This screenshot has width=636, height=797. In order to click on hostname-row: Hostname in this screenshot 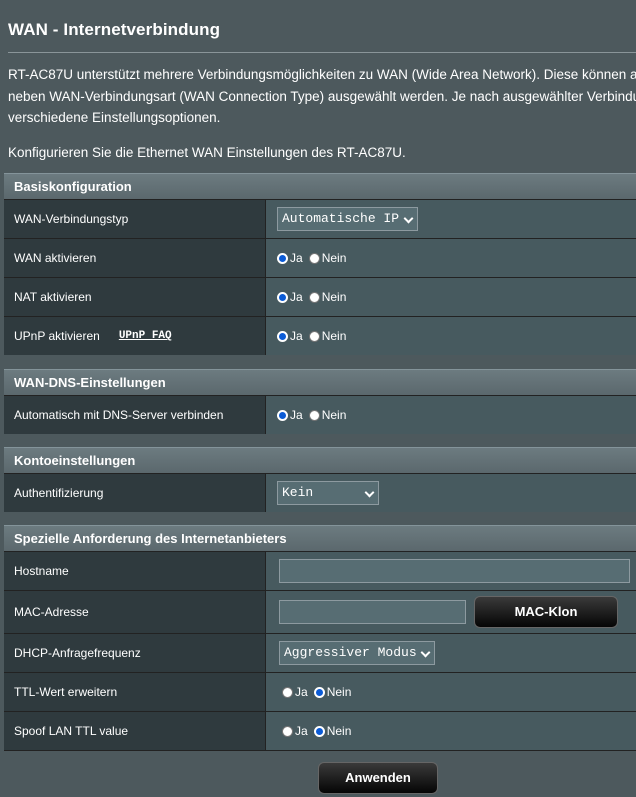, I will do `click(320, 570)`.